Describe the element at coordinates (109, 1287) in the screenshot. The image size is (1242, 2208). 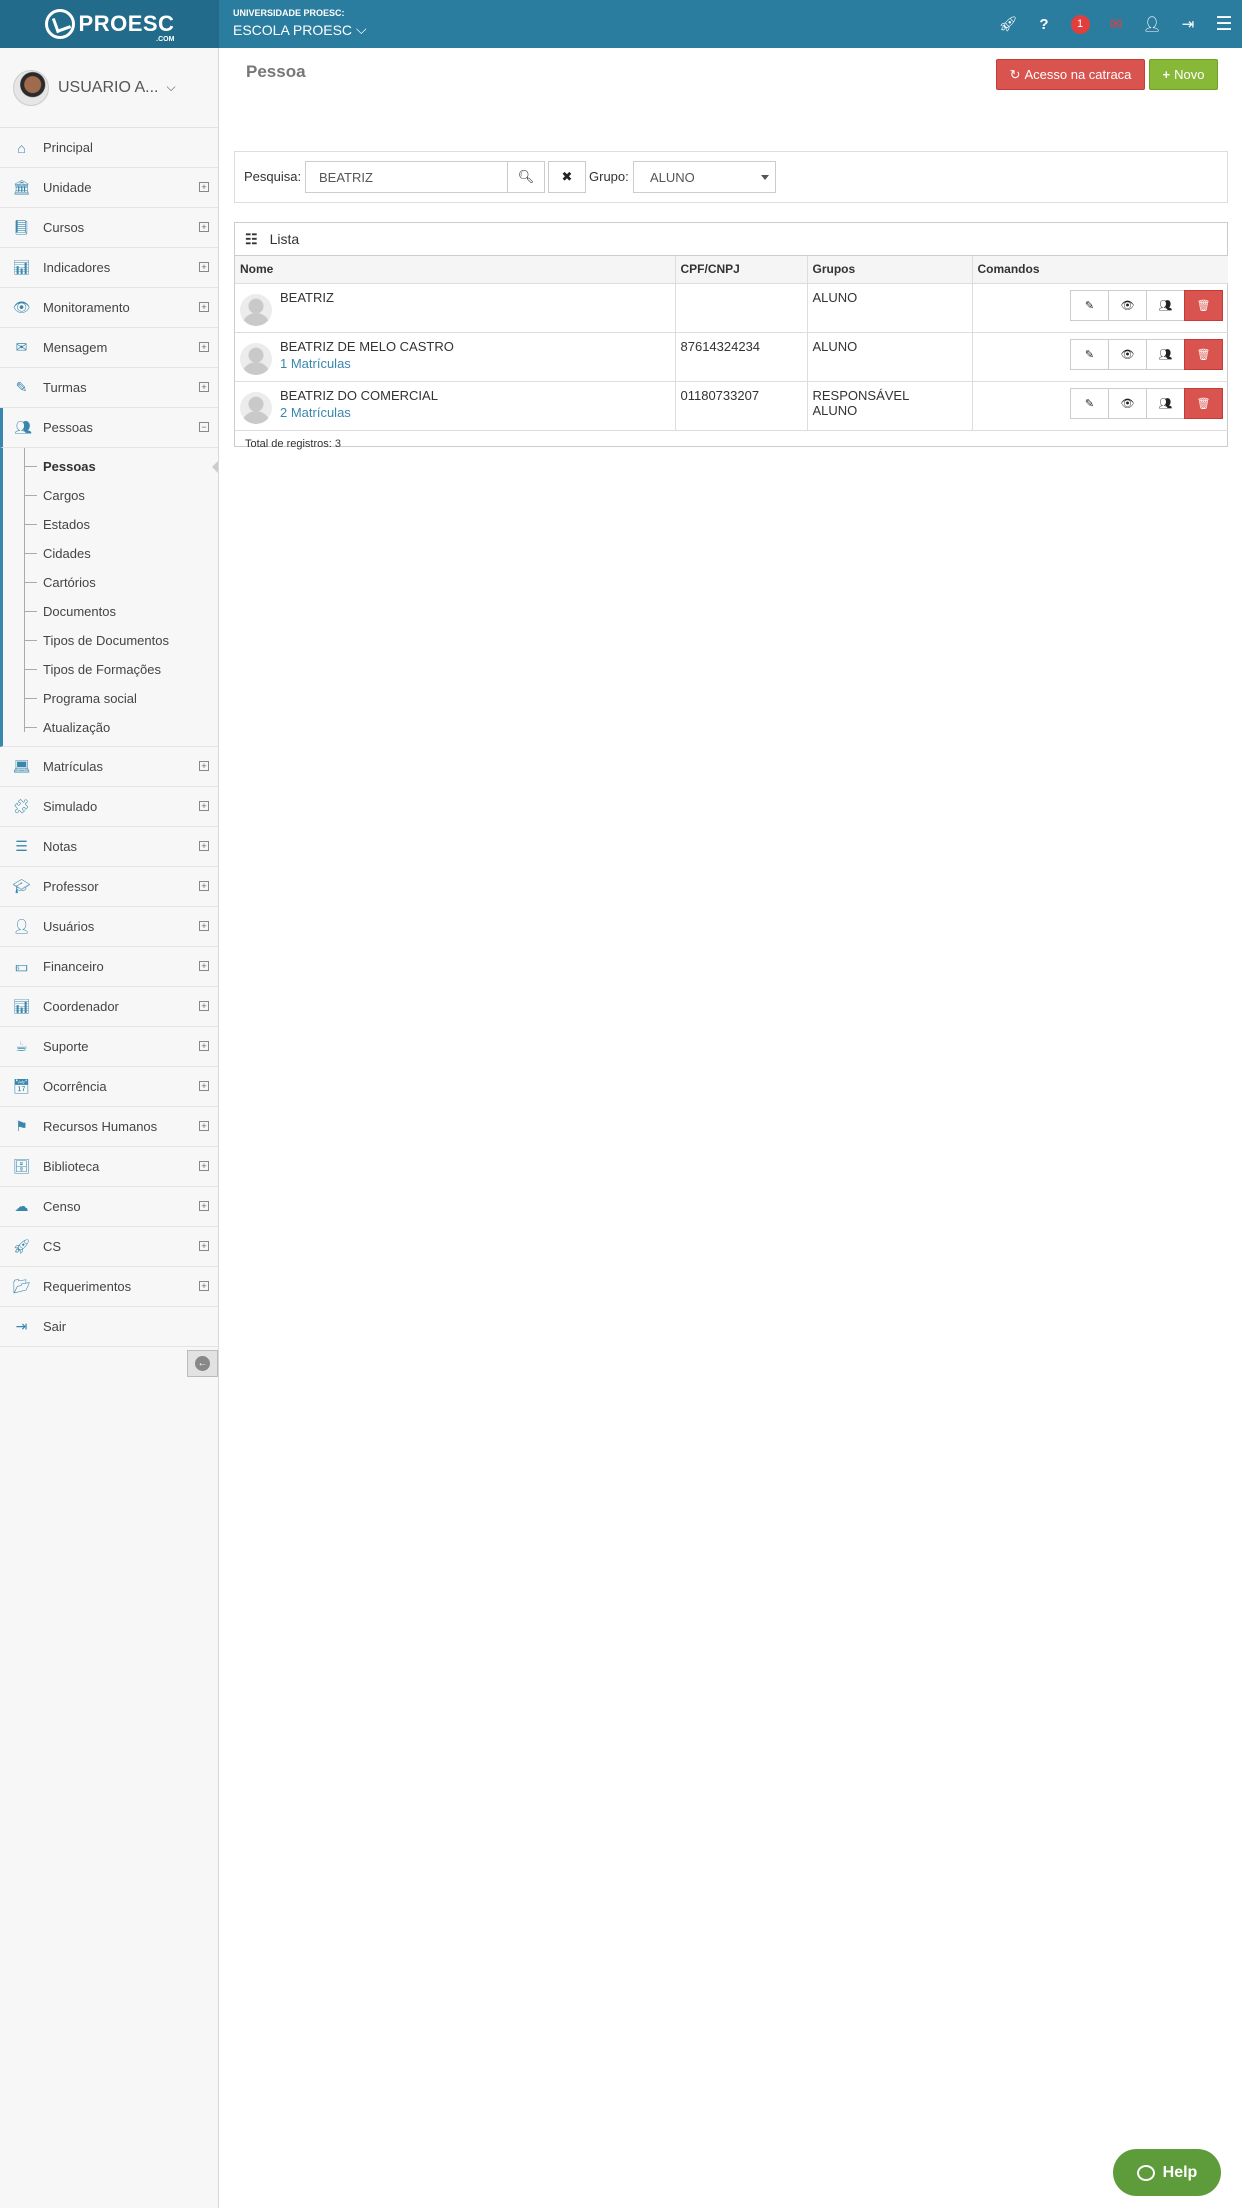
I see `sidebar-item-requerimentos: 📂︎ Requerimentos +` at that location.